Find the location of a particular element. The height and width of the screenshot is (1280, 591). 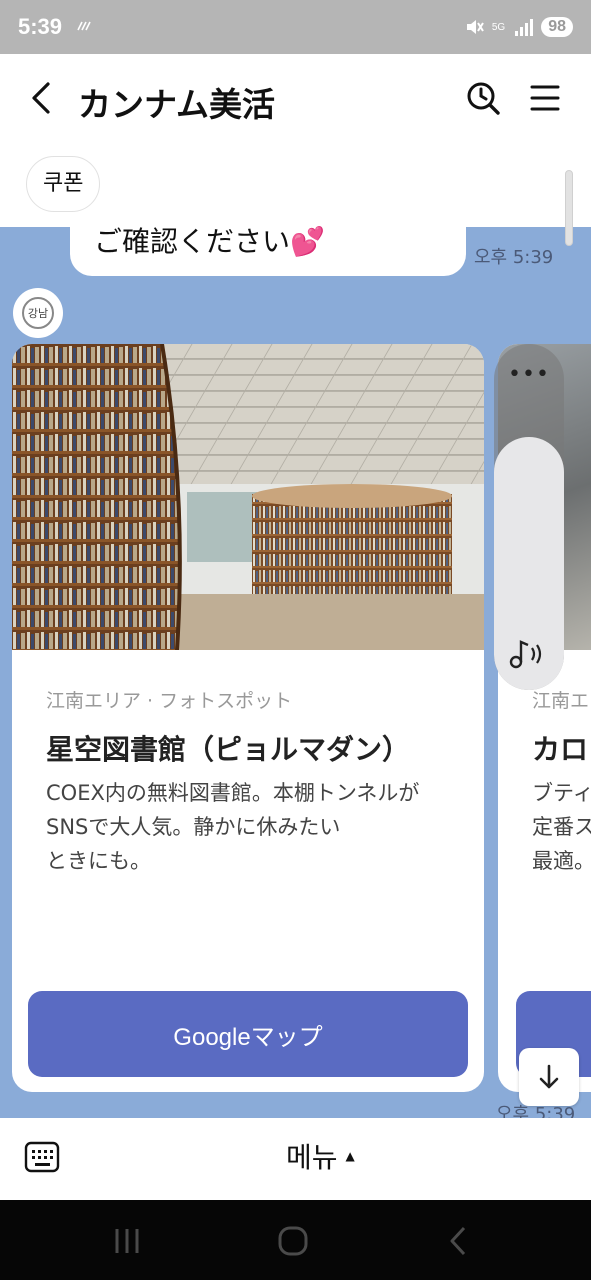

volume-slider: ••• is located at coordinates (529, 517).